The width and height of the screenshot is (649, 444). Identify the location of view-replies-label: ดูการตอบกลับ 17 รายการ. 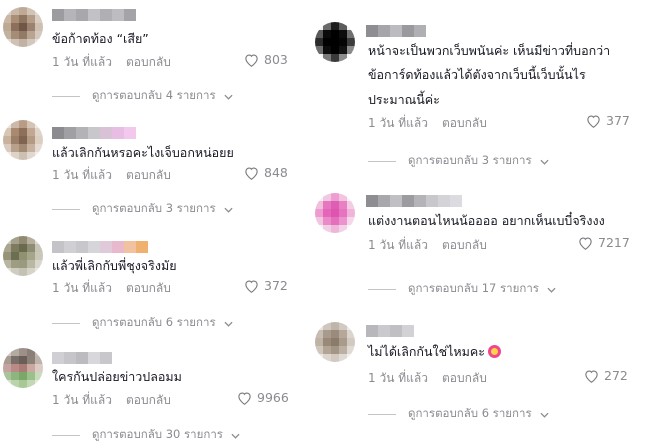
(473, 288).